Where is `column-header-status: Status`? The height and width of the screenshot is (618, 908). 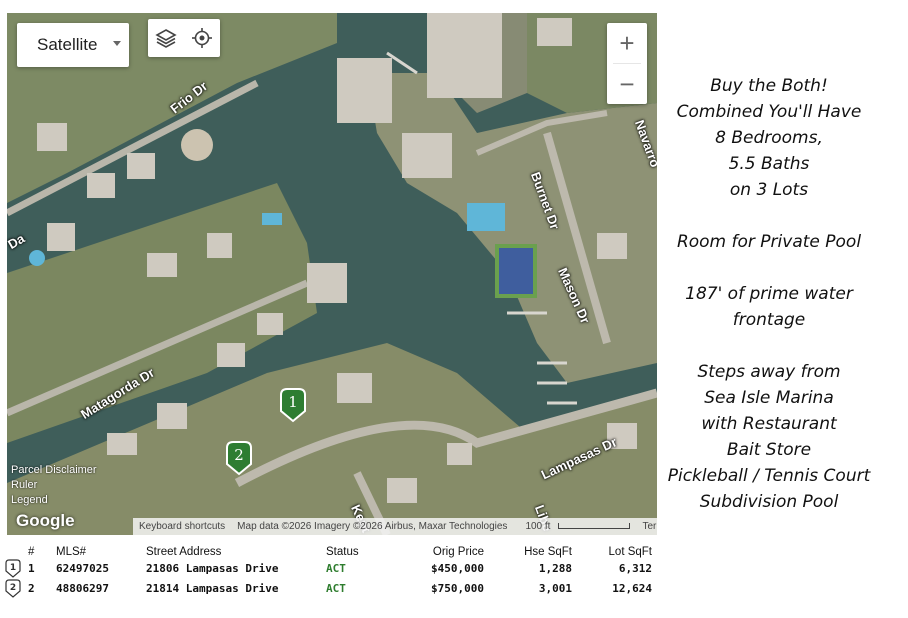
column-header-status: Status is located at coordinates (342, 551).